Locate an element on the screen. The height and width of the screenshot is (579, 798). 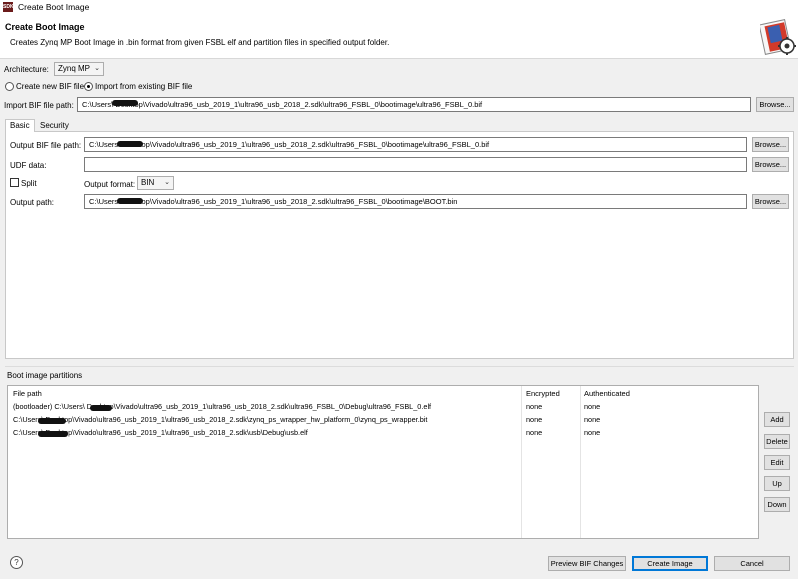
output-format-label: Output format: is located at coordinates (110, 184).